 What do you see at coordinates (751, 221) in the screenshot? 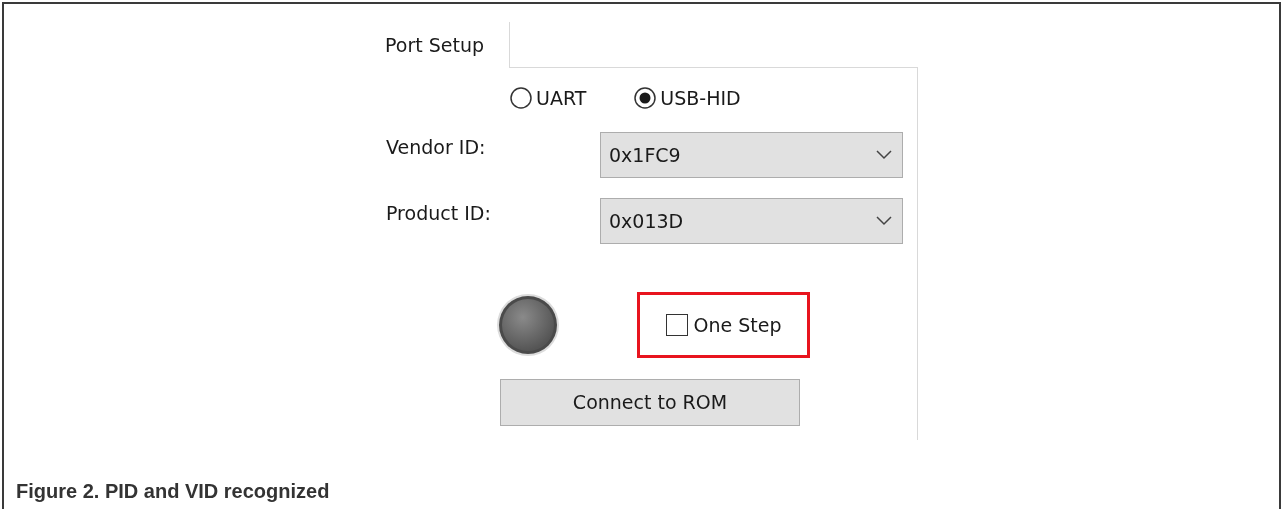
I see `dropdown: 0x013D` at bounding box center [751, 221].